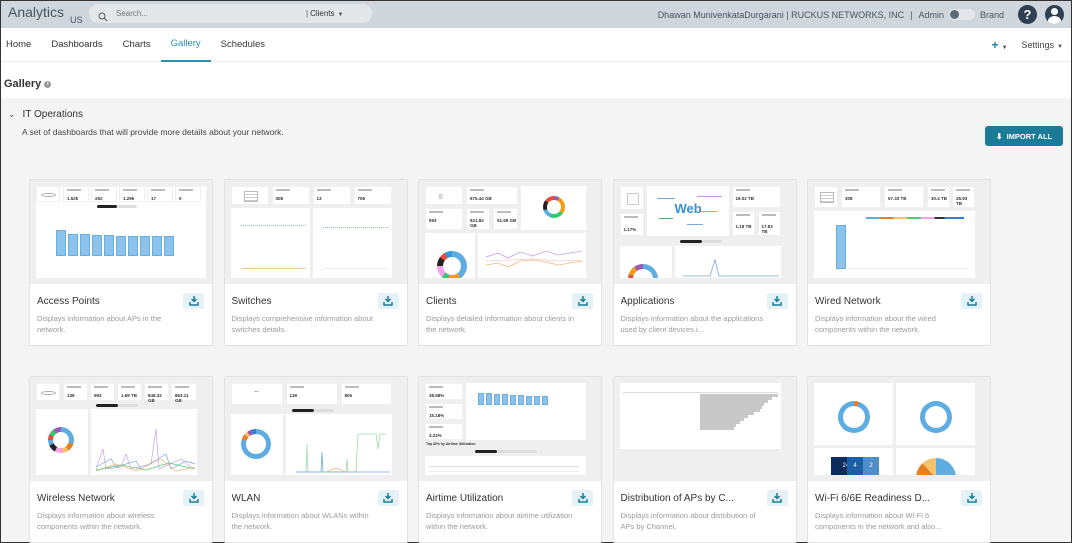  Describe the element at coordinates (185, 45) in the screenshot. I see `tab-gallery: Gallery` at that location.